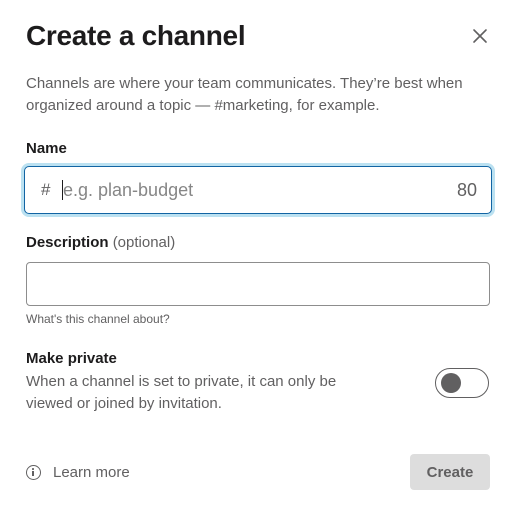 This screenshot has width=516, height=509. I want to click on channel-name-input, so click(243, 190).